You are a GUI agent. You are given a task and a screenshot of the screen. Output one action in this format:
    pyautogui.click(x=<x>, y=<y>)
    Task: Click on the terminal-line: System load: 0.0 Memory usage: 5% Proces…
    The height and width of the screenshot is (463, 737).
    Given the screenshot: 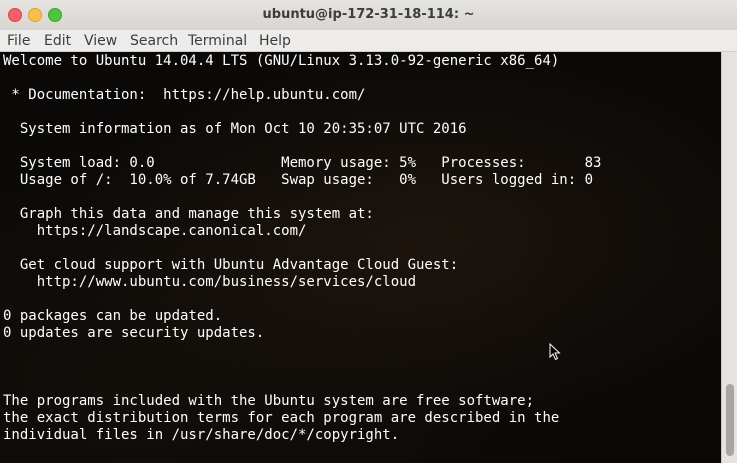 What is the action you would take?
    pyautogui.click(x=302, y=163)
    